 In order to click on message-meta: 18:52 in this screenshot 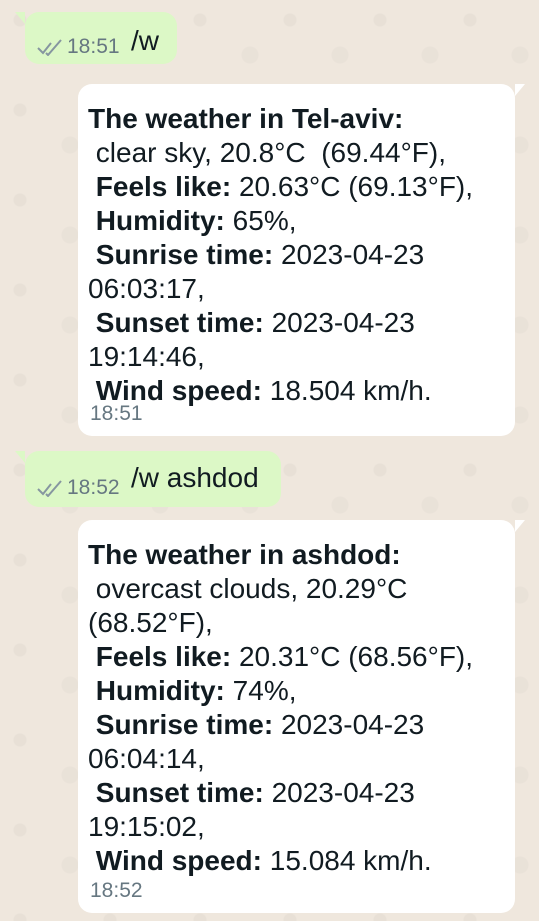, I will do `click(78, 487)`.